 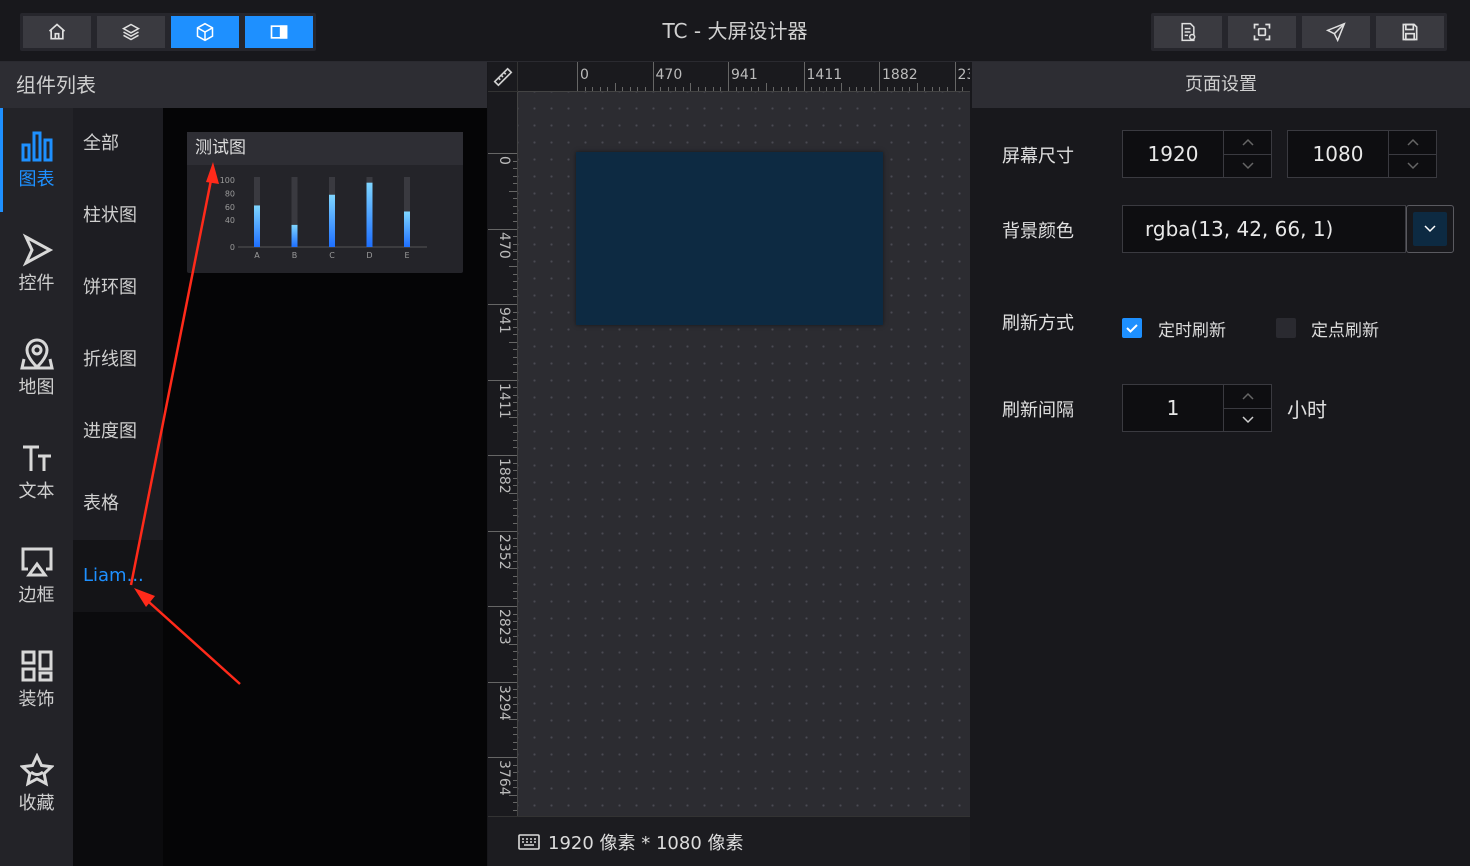 I want to click on subcategory-progress: 进度图, so click(x=118, y=432).